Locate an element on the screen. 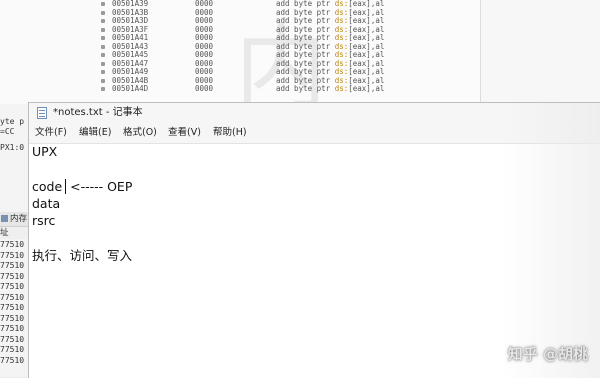 This screenshot has width=600, height=378. info-pane-text: yte p is located at coordinates (12, 121).